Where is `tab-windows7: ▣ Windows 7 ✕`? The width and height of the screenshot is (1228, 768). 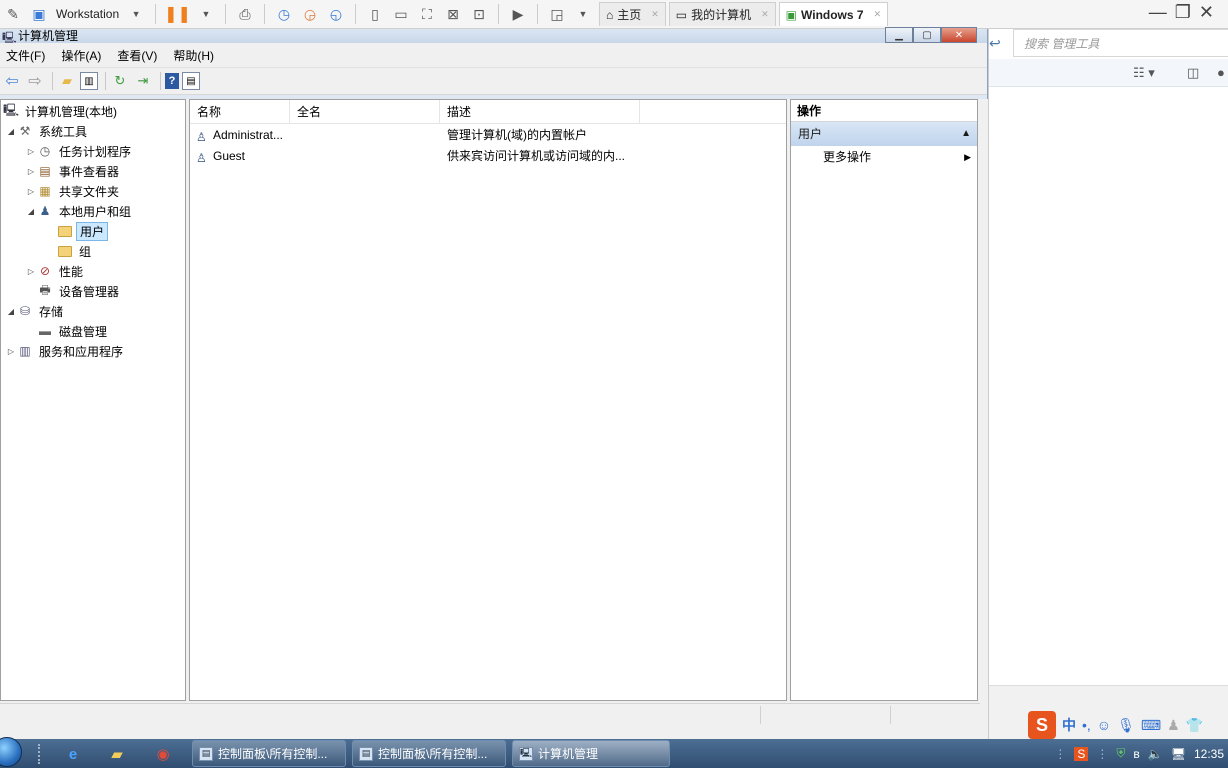
tab-windows7: ▣ Windows 7 ✕ is located at coordinates (833, 14).